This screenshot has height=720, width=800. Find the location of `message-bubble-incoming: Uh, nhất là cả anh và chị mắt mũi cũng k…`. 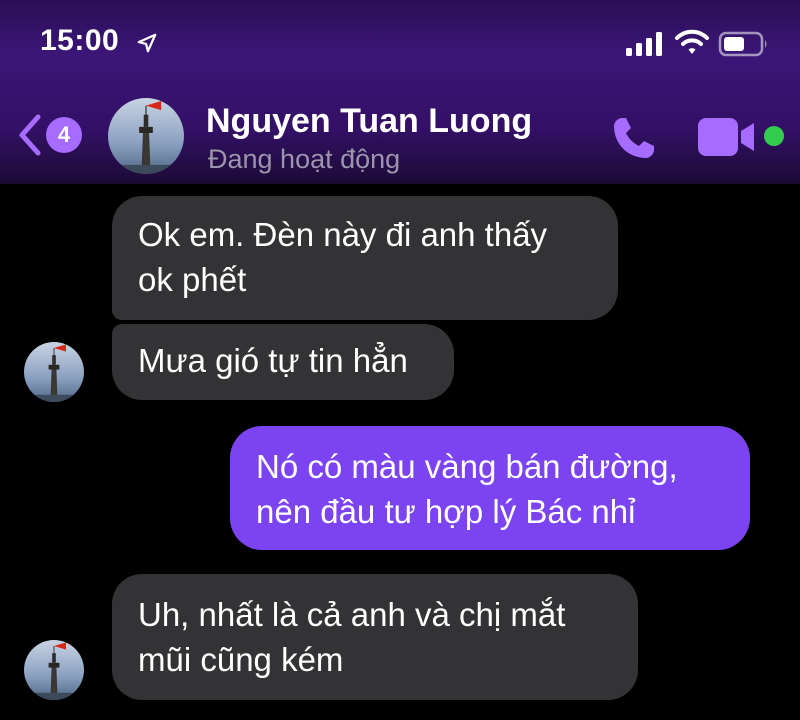

message-bubble-incoming: Uh, nhất là cả anh và chị mắt mũi cũng k… is located at coordinates (375, 637).